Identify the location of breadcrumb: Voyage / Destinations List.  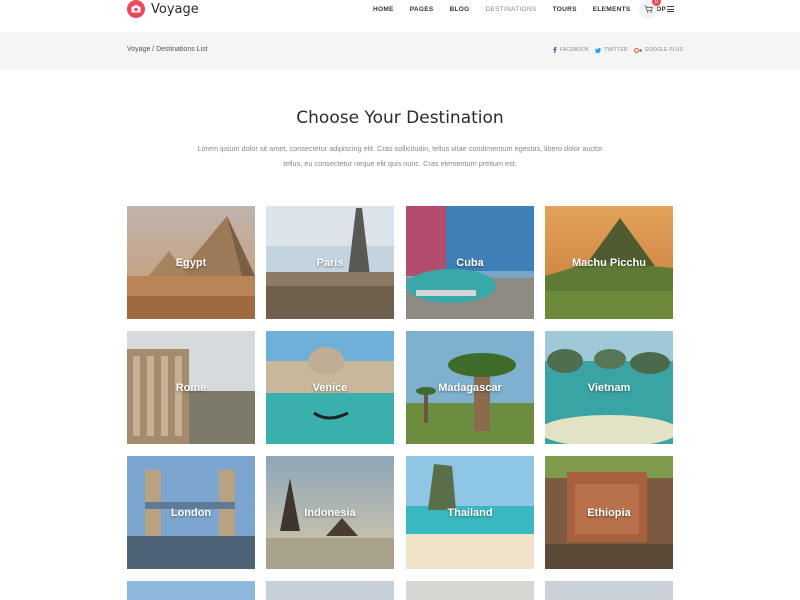
(167, 49).